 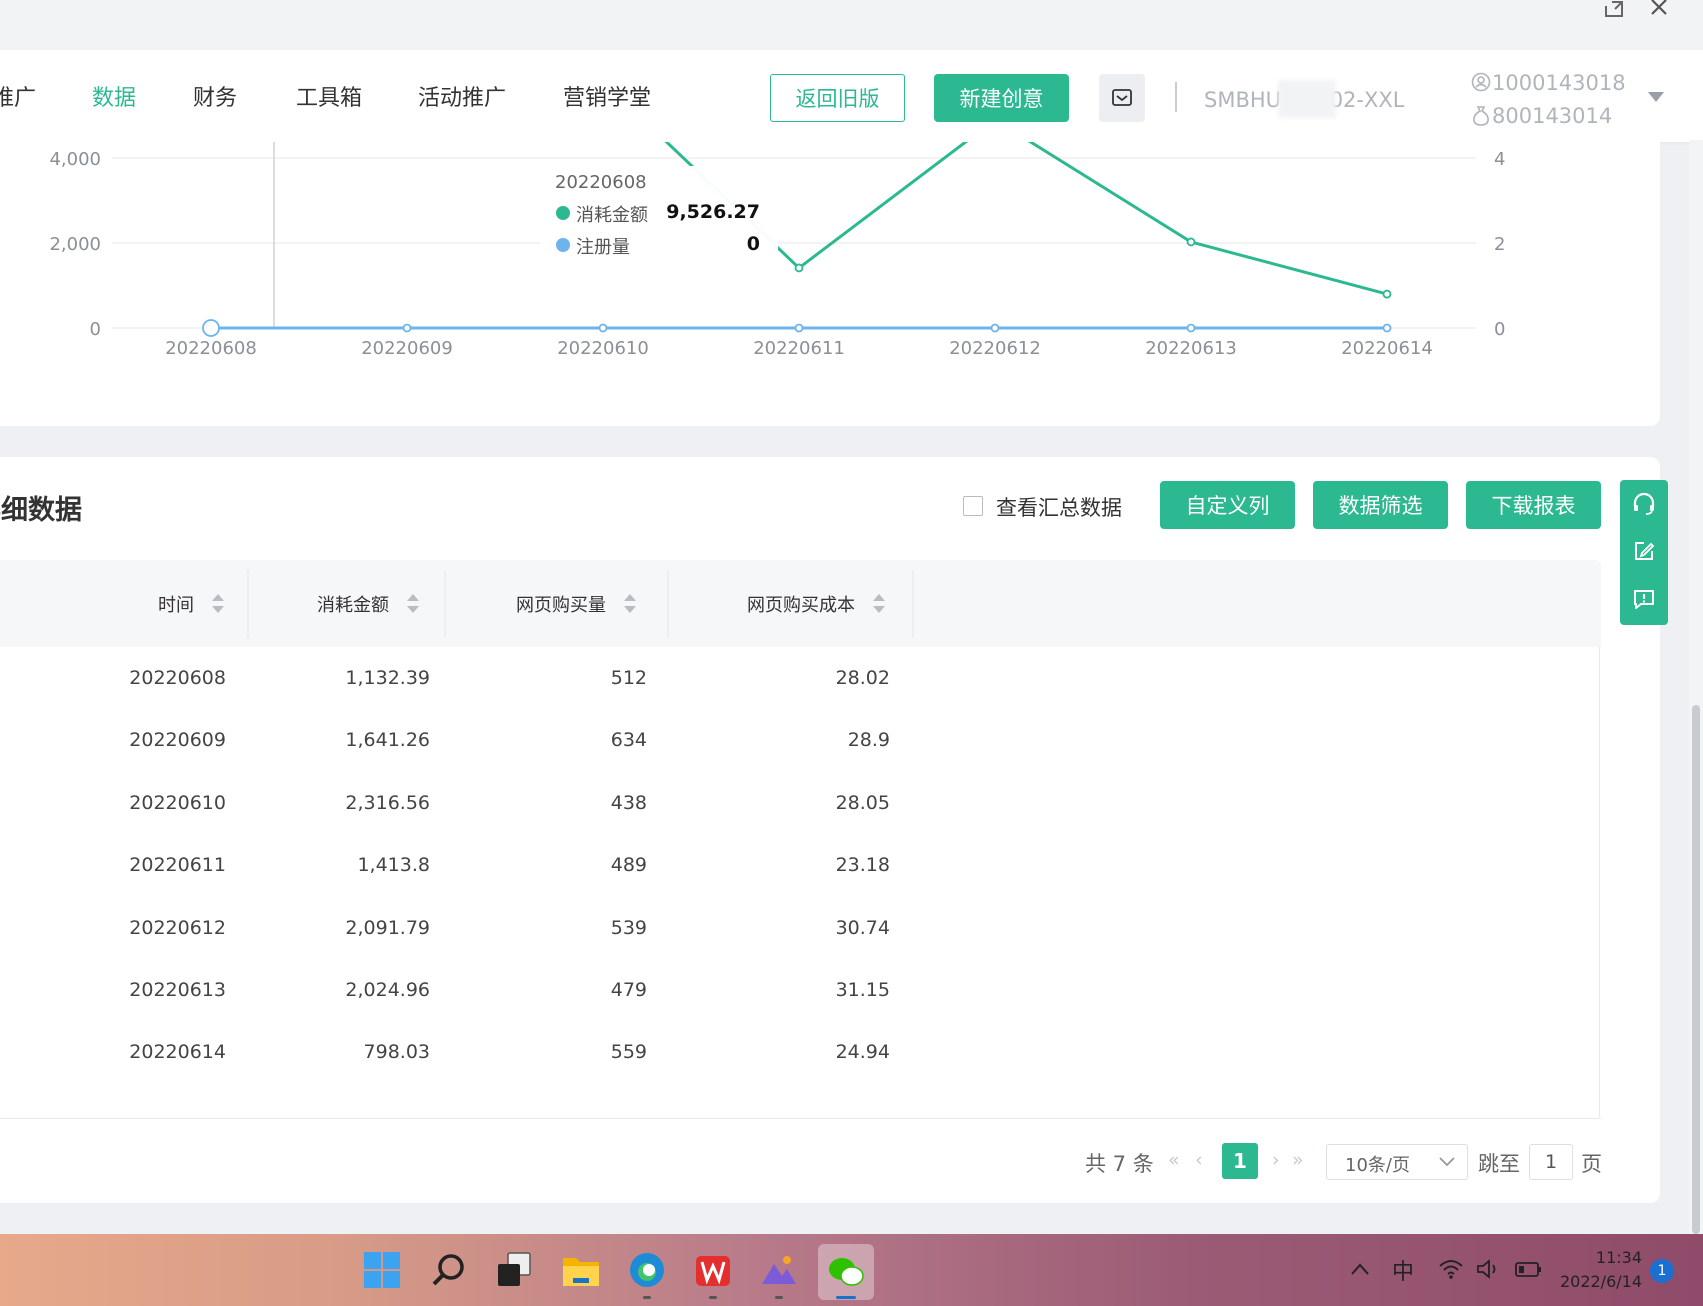 I want to click on table-cell: 20220611, so click(x=177, y=865).